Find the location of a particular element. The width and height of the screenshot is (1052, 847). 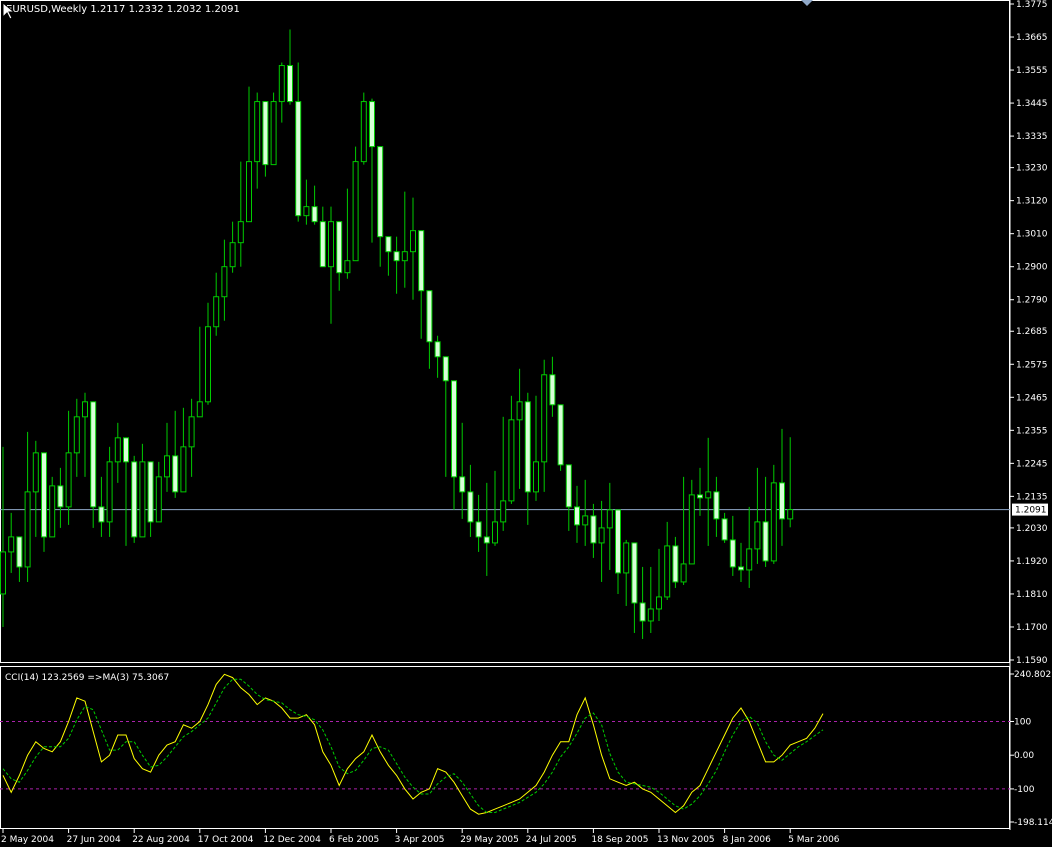

price-tick-label: 1.3775 is located at coordinates (1032, 5).